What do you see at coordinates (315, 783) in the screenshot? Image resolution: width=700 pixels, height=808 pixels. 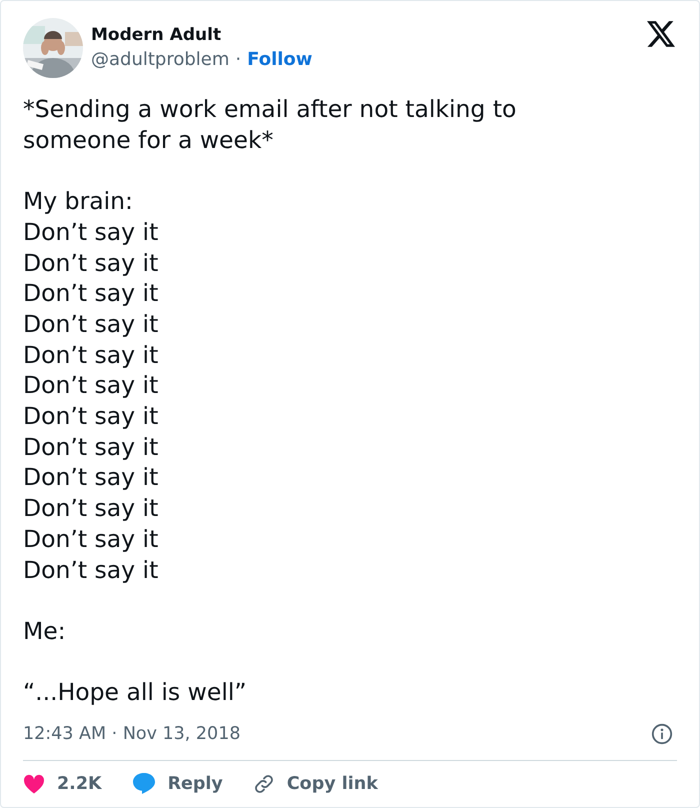 I see `copy-button: Copy link` at bounding box center [315, 783].